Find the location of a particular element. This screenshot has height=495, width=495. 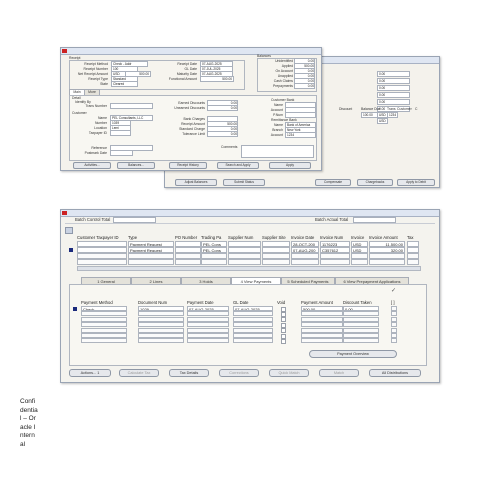

payment-row2-gl-date is located at coordinates (253, 314).